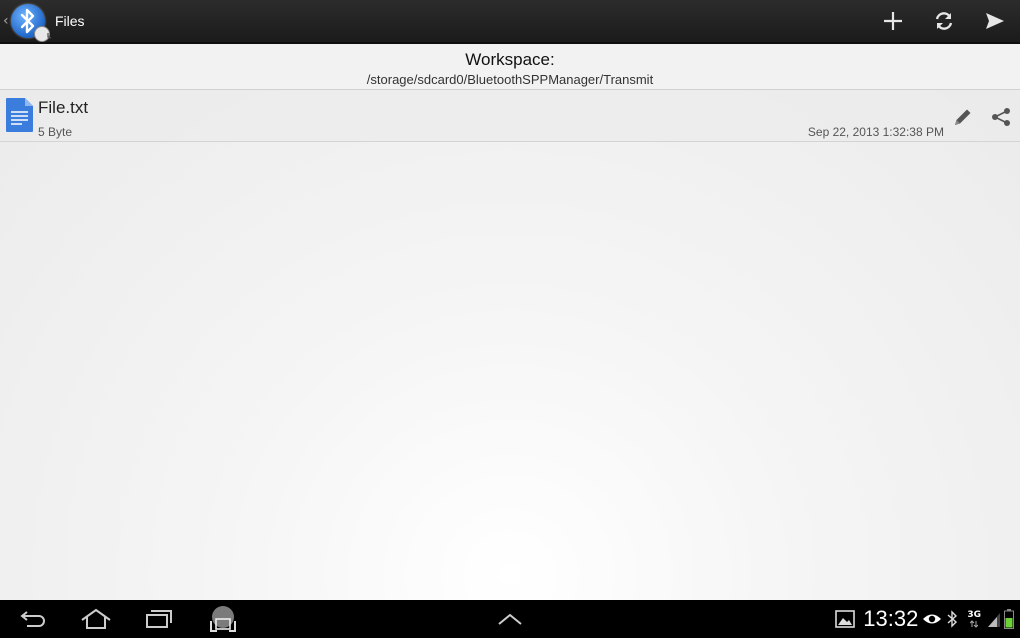 This screenshot has width=1020, height=638. I want to click on chevron-up-icon, so click(510, 619).